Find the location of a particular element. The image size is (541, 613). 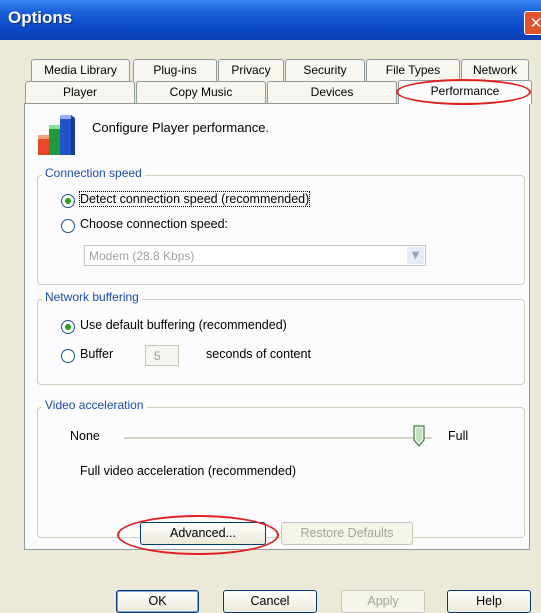

tab-file-types: File Types is located at coordinates (413, 70).